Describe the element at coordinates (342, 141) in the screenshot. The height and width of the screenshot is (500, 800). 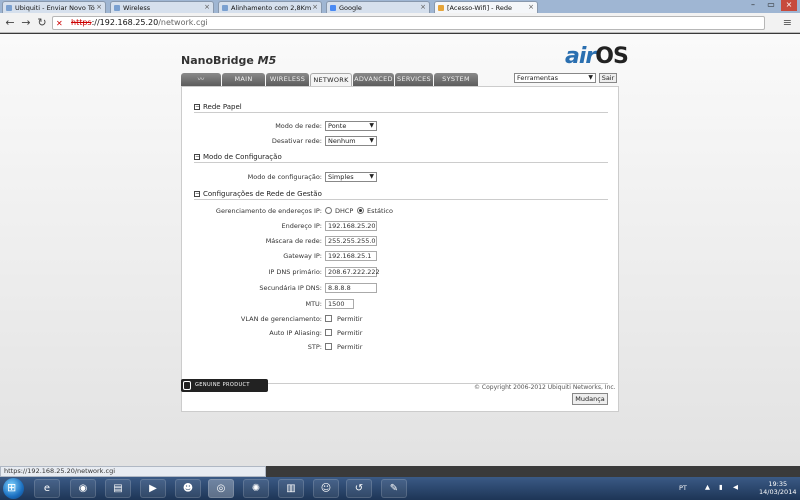
I see `disable-network-value: Nenhum` at that location.